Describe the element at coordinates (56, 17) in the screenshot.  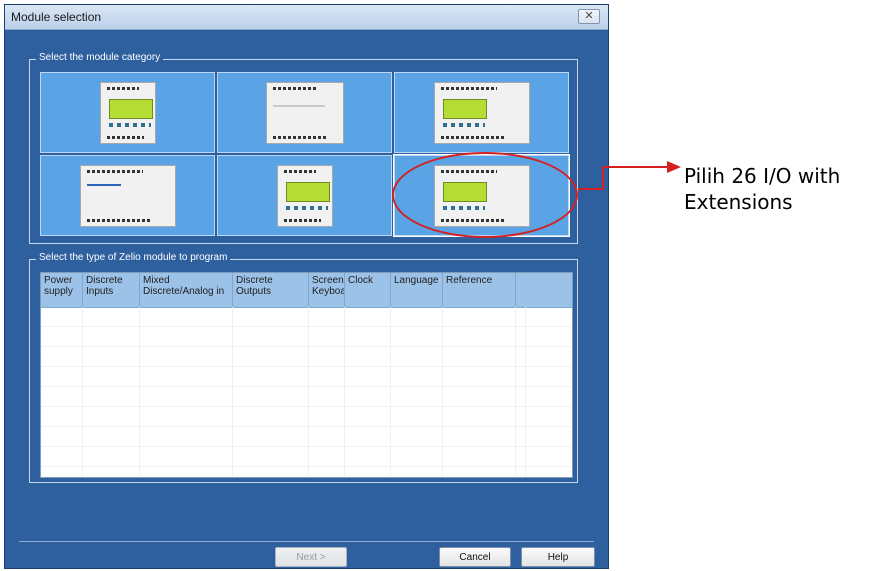
I see `dialog-title: Module selection` at that location.